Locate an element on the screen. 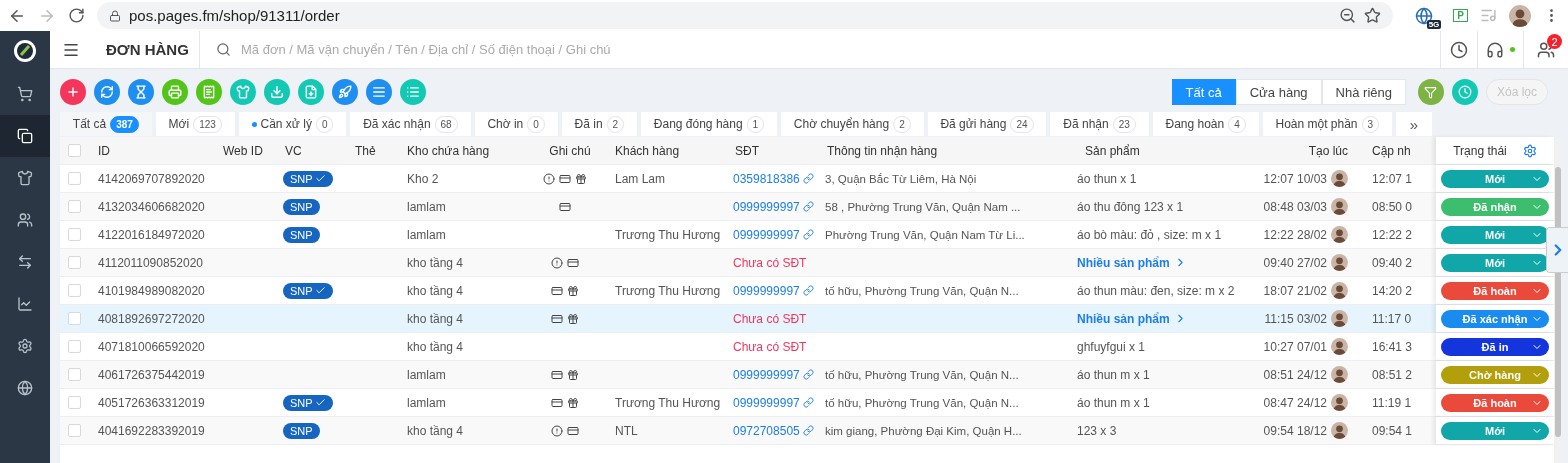  table-row: 4112011090852020 kho tầng 4 Chưa có SĐT Nhiều sản phẩm 09:40 27/02 09:40 2 Mới is located at coordinates (807, 263).